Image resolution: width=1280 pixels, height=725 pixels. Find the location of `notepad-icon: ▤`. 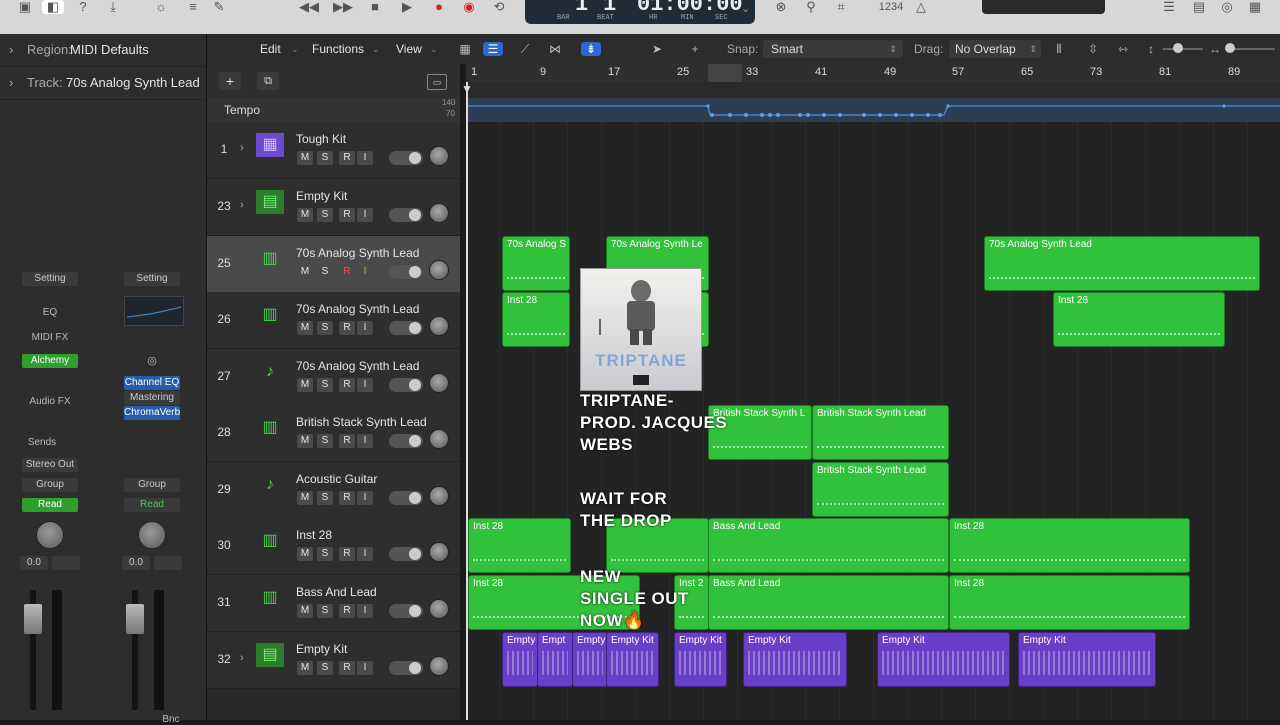

notepad-icon: ▤ is located at coordinates (1199, 7).